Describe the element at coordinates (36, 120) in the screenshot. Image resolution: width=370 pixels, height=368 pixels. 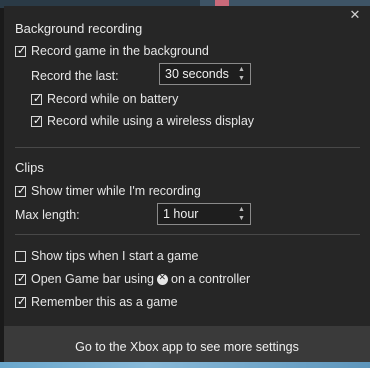
I see `record-wireless-checkbox` at that location.